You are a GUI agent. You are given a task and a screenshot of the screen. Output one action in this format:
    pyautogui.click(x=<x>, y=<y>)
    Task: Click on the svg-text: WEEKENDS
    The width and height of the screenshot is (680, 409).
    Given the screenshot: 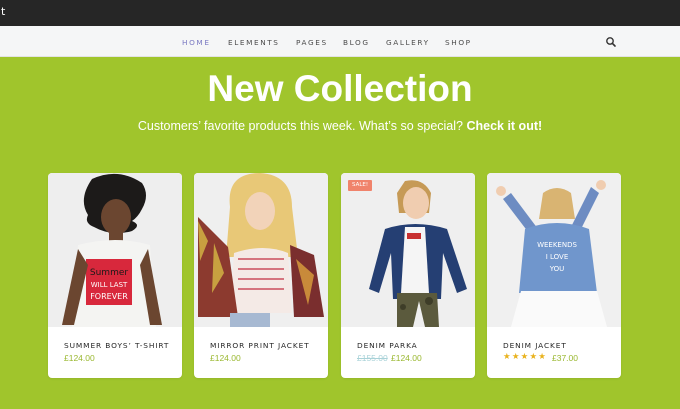 What is the action you would take?
    pyautogui.click(x=557, y=245)
    